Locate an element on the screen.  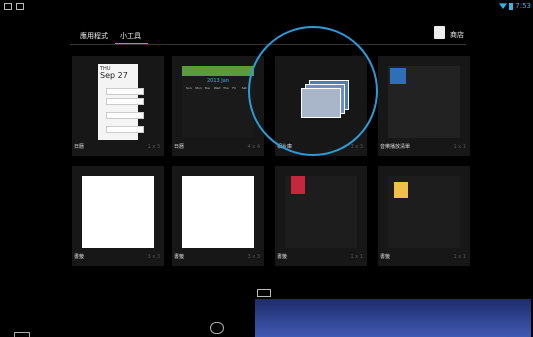
home-icon is located at coordinates (22, 334).